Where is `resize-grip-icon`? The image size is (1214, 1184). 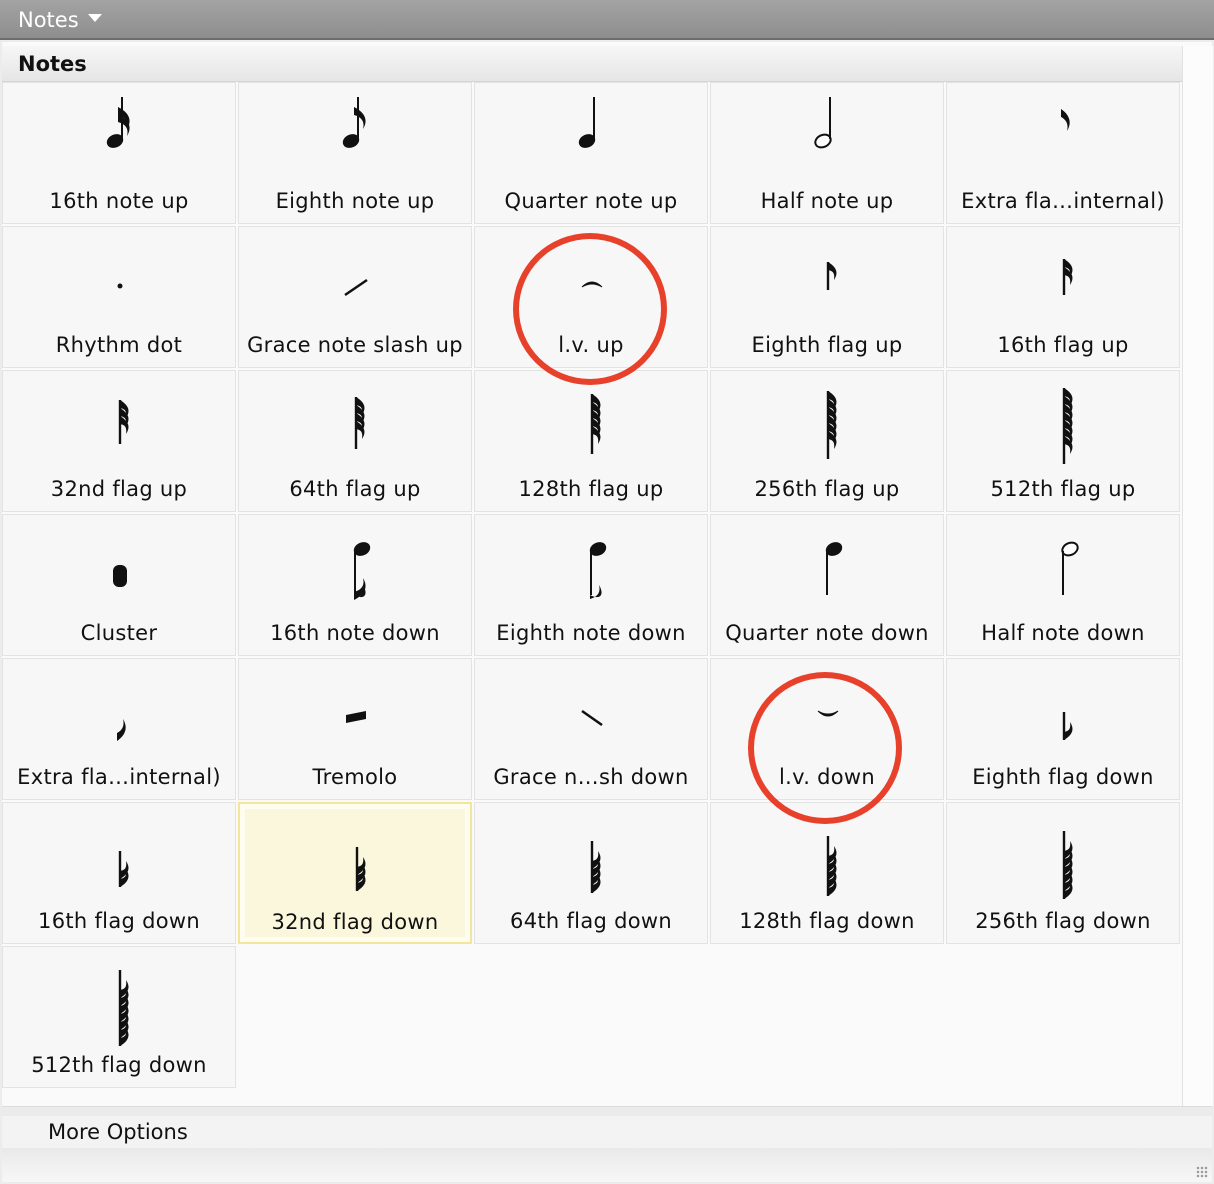 resize-grip-icon is located at coordinates (1202, 1172).